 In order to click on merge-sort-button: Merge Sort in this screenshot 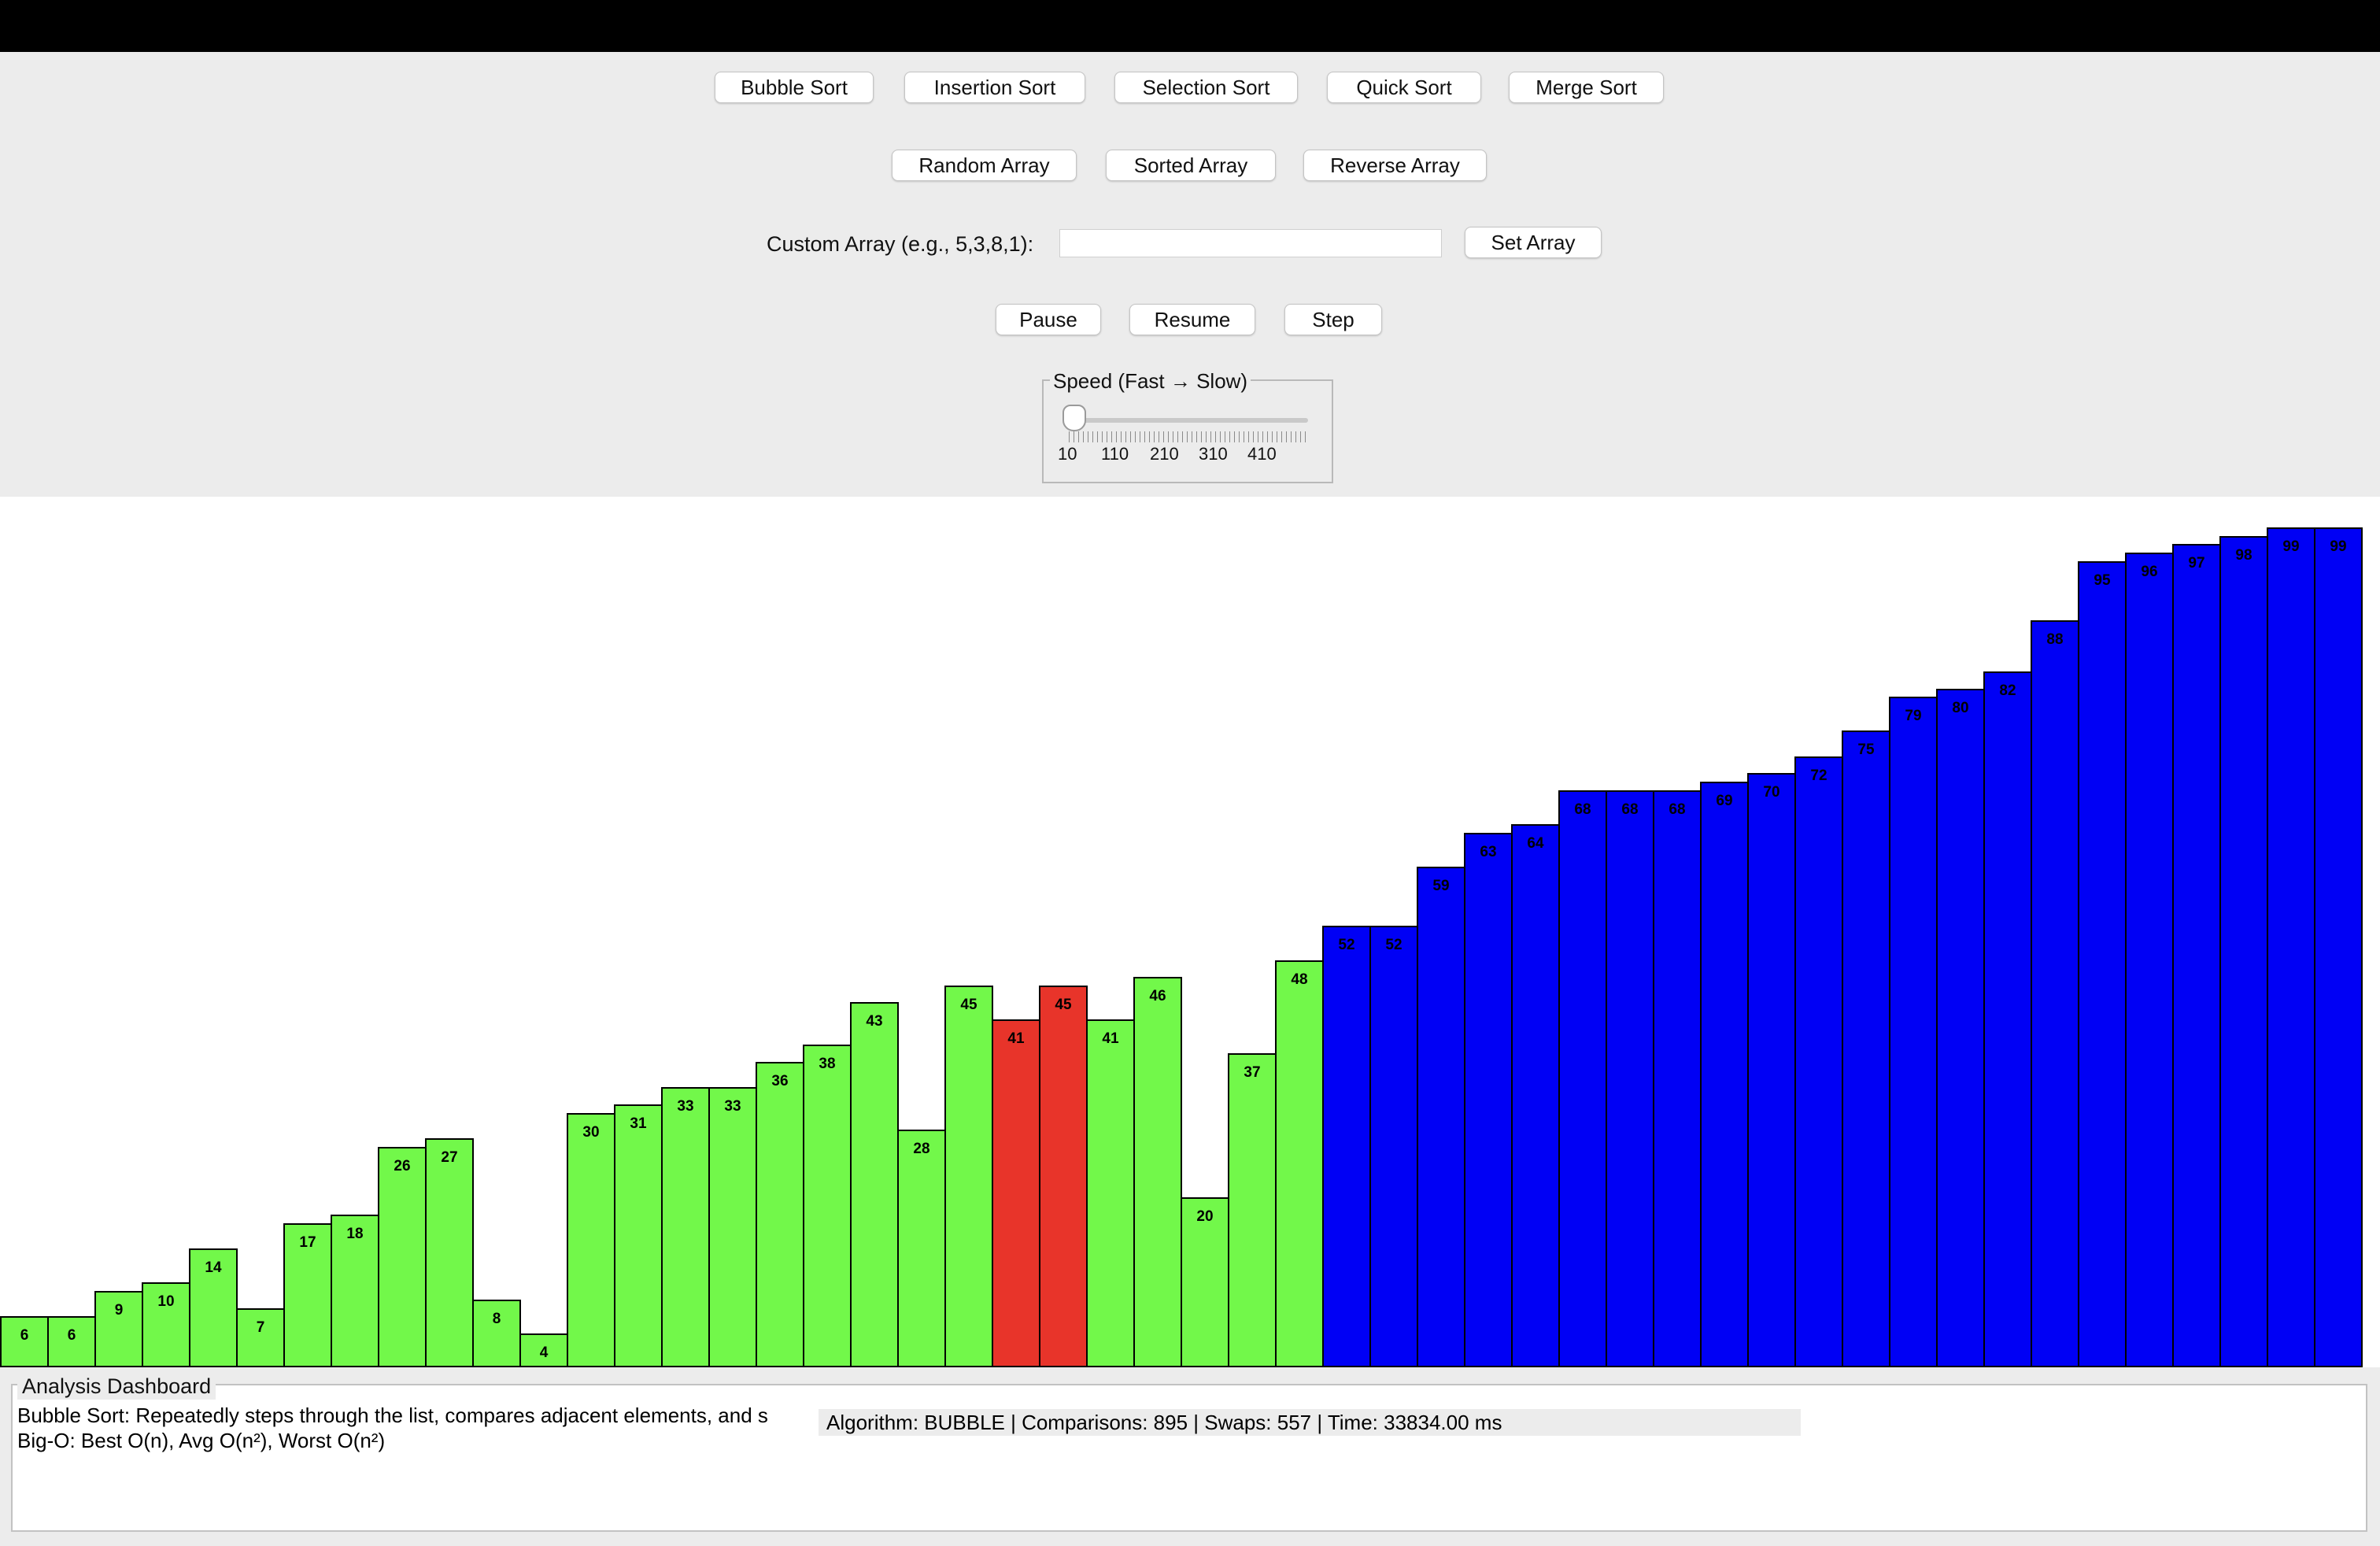, I will do `click(1586, 87)`.